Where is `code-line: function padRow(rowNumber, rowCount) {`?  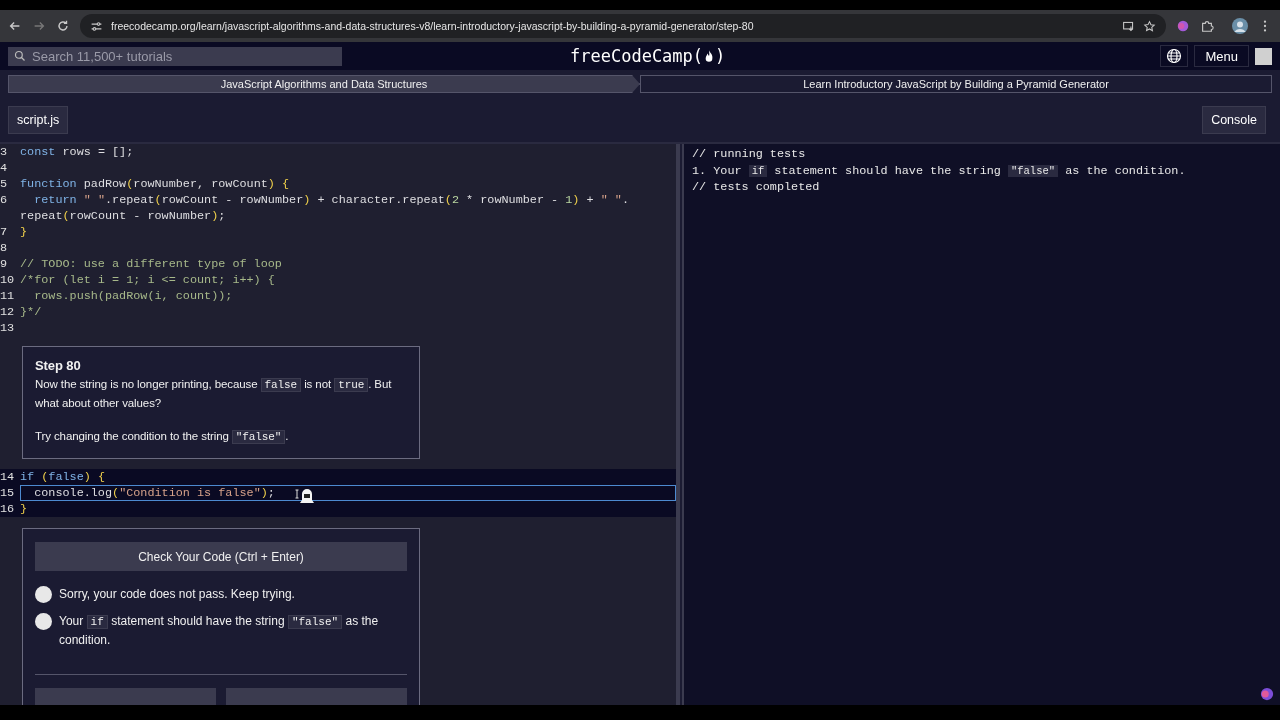 code-line: function padRow(rowNumber, rowCount) { is located at coordinates (155, 184).